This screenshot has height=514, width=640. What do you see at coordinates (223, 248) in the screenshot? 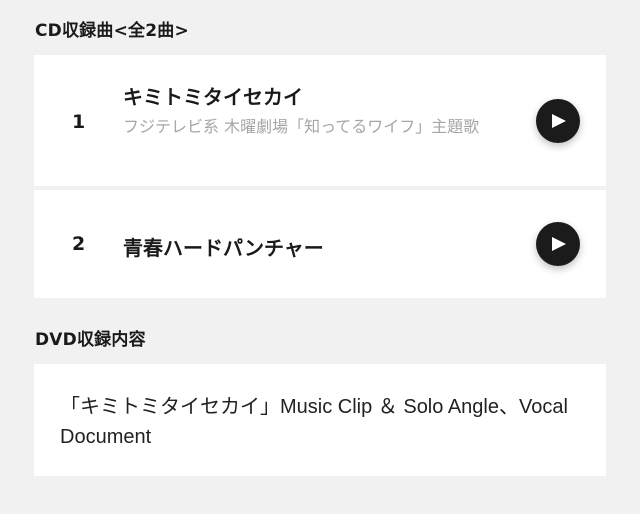
I see `track-title: 青春ハードパンチャー` at bounding box center [223, 248].